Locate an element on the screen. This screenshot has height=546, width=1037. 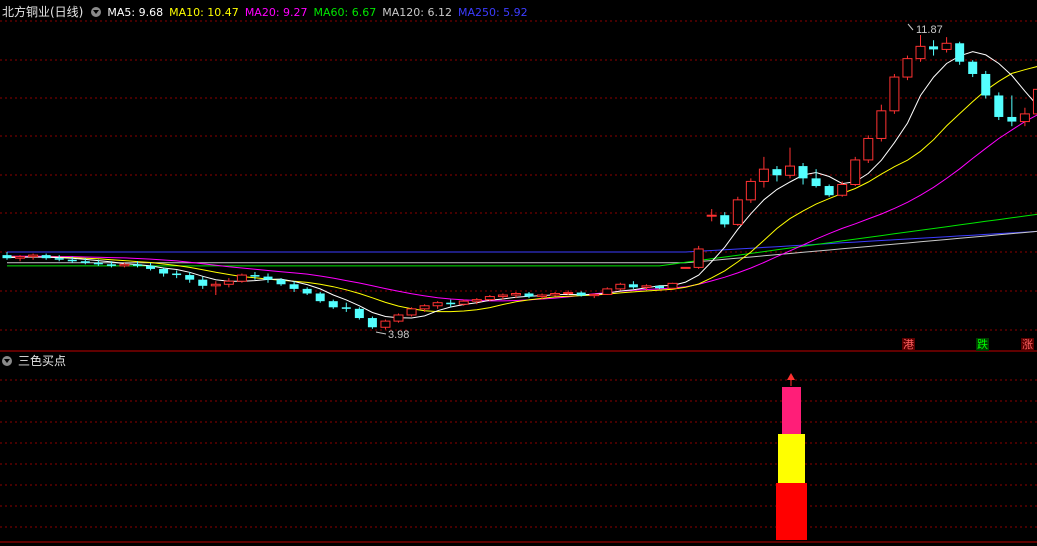
buy-arrow-icon is located at coordinates (791, 376).